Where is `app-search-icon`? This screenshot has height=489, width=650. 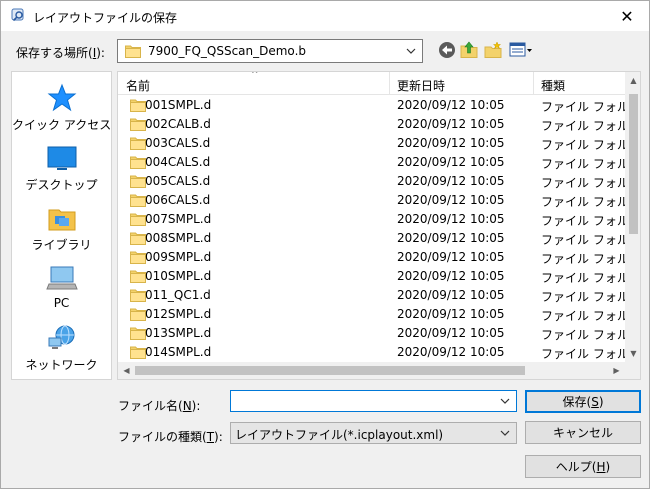 app-search-icon is located at coordinates (17, 15).